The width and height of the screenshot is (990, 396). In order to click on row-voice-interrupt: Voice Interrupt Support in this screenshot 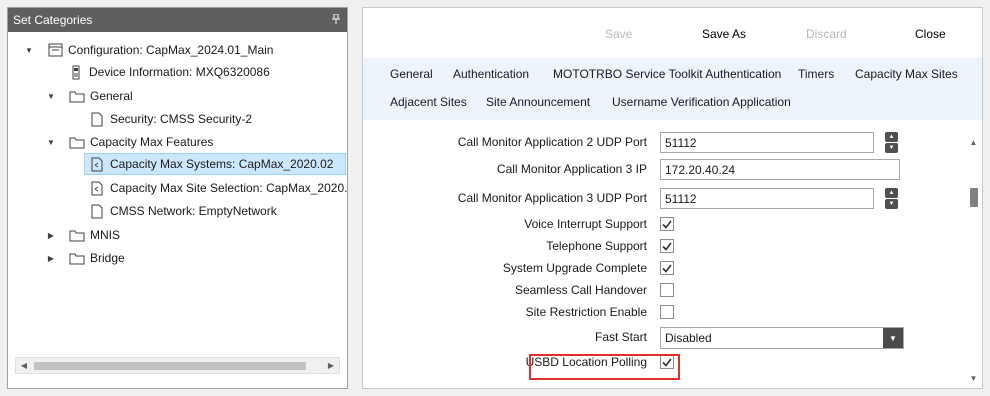, I will do `click(663, 225)`.